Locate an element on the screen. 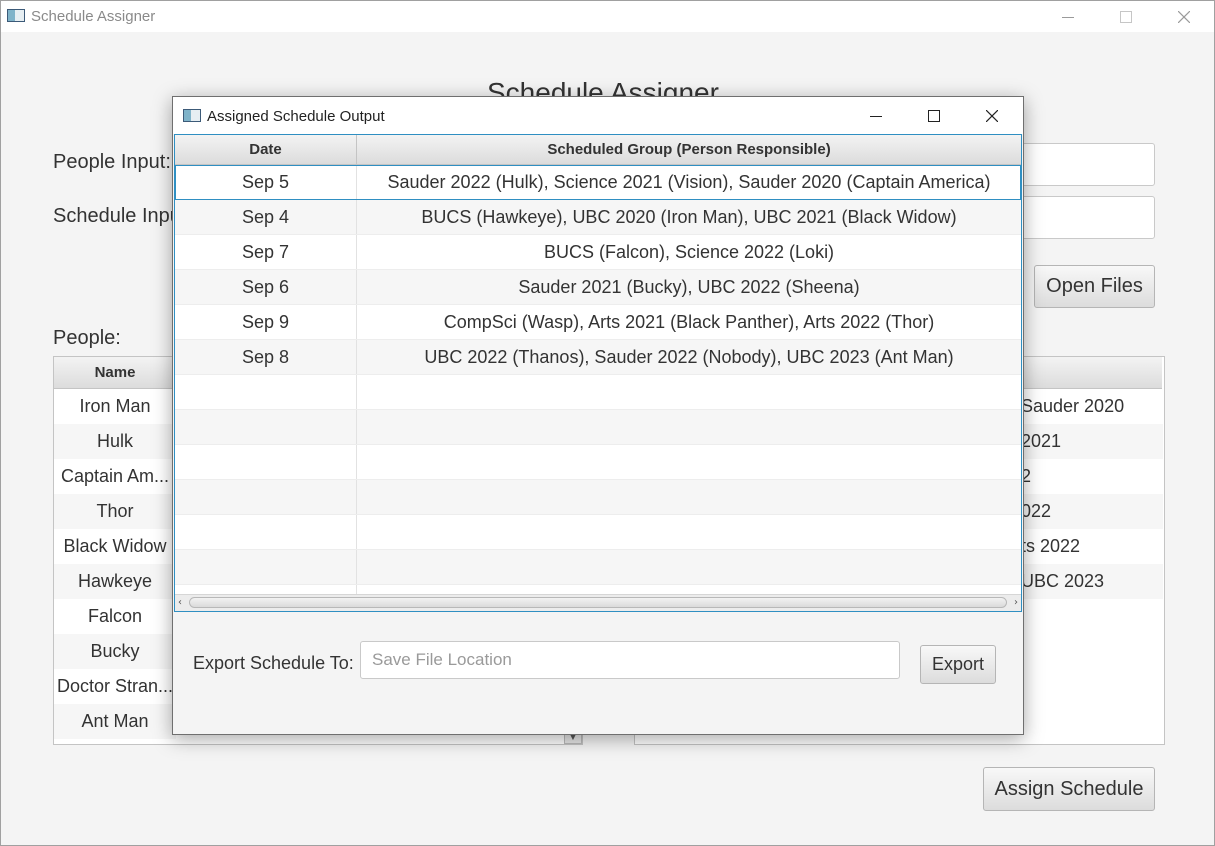  list-item: Thor is located at coordinates (115, 511).